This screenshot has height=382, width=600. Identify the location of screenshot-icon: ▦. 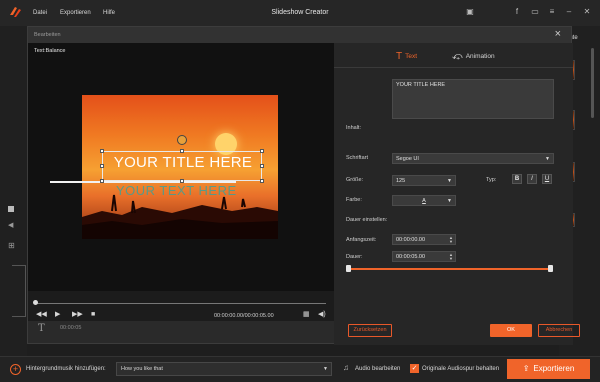
(306, 315).